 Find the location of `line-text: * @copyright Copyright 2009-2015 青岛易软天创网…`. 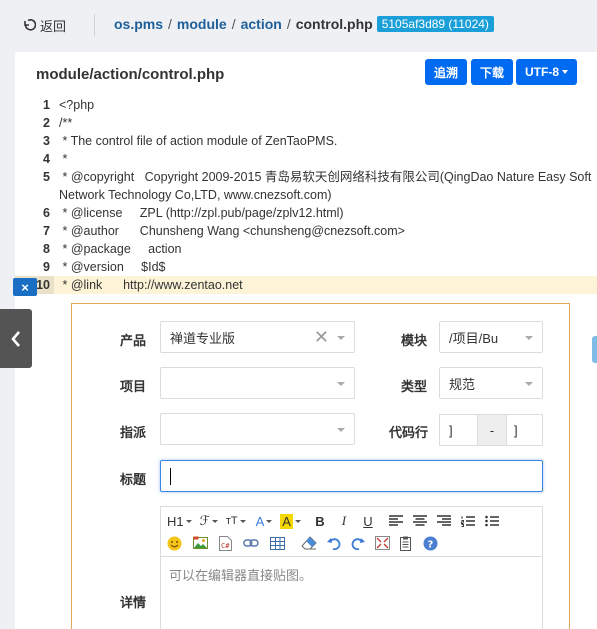

line-text: * @copyright Copyright 2009-2015 青岛易软天创网… is located at coordinates (327, 186).